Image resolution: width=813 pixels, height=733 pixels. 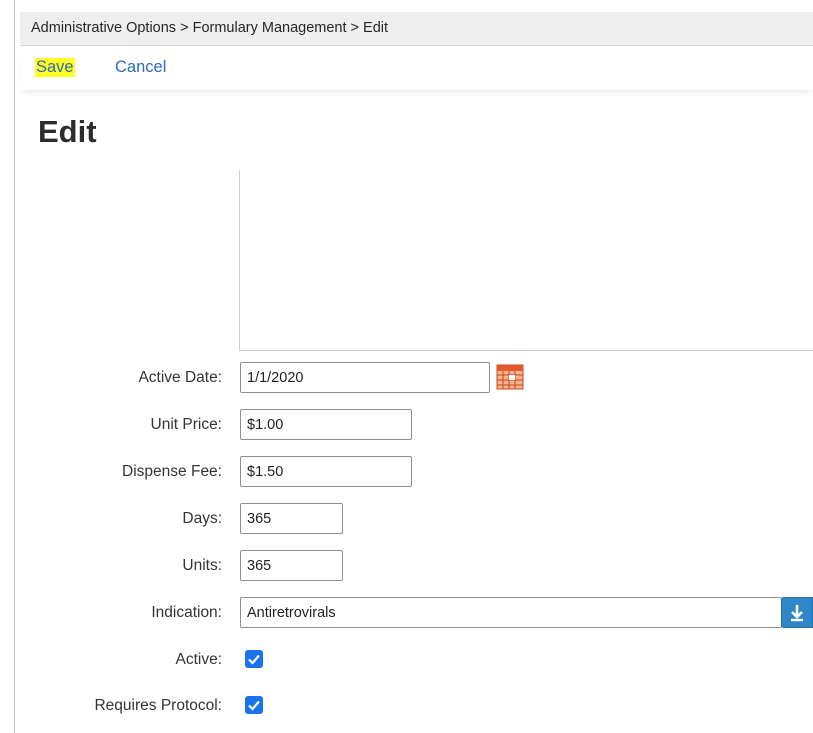 What do you see at coordinates (511, 612) in the screenshot?
I see `indication-select` at bounding box center [511, 612].